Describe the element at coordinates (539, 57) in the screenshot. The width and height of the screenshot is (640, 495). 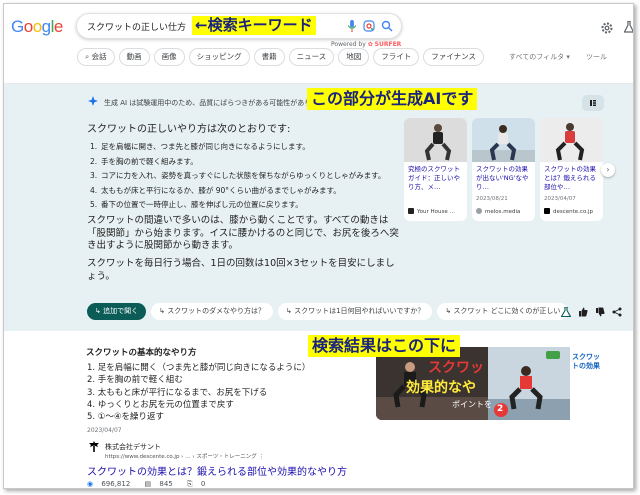
I see `all-filters-dropdown: すべてのフィルタ ▾` at that location.